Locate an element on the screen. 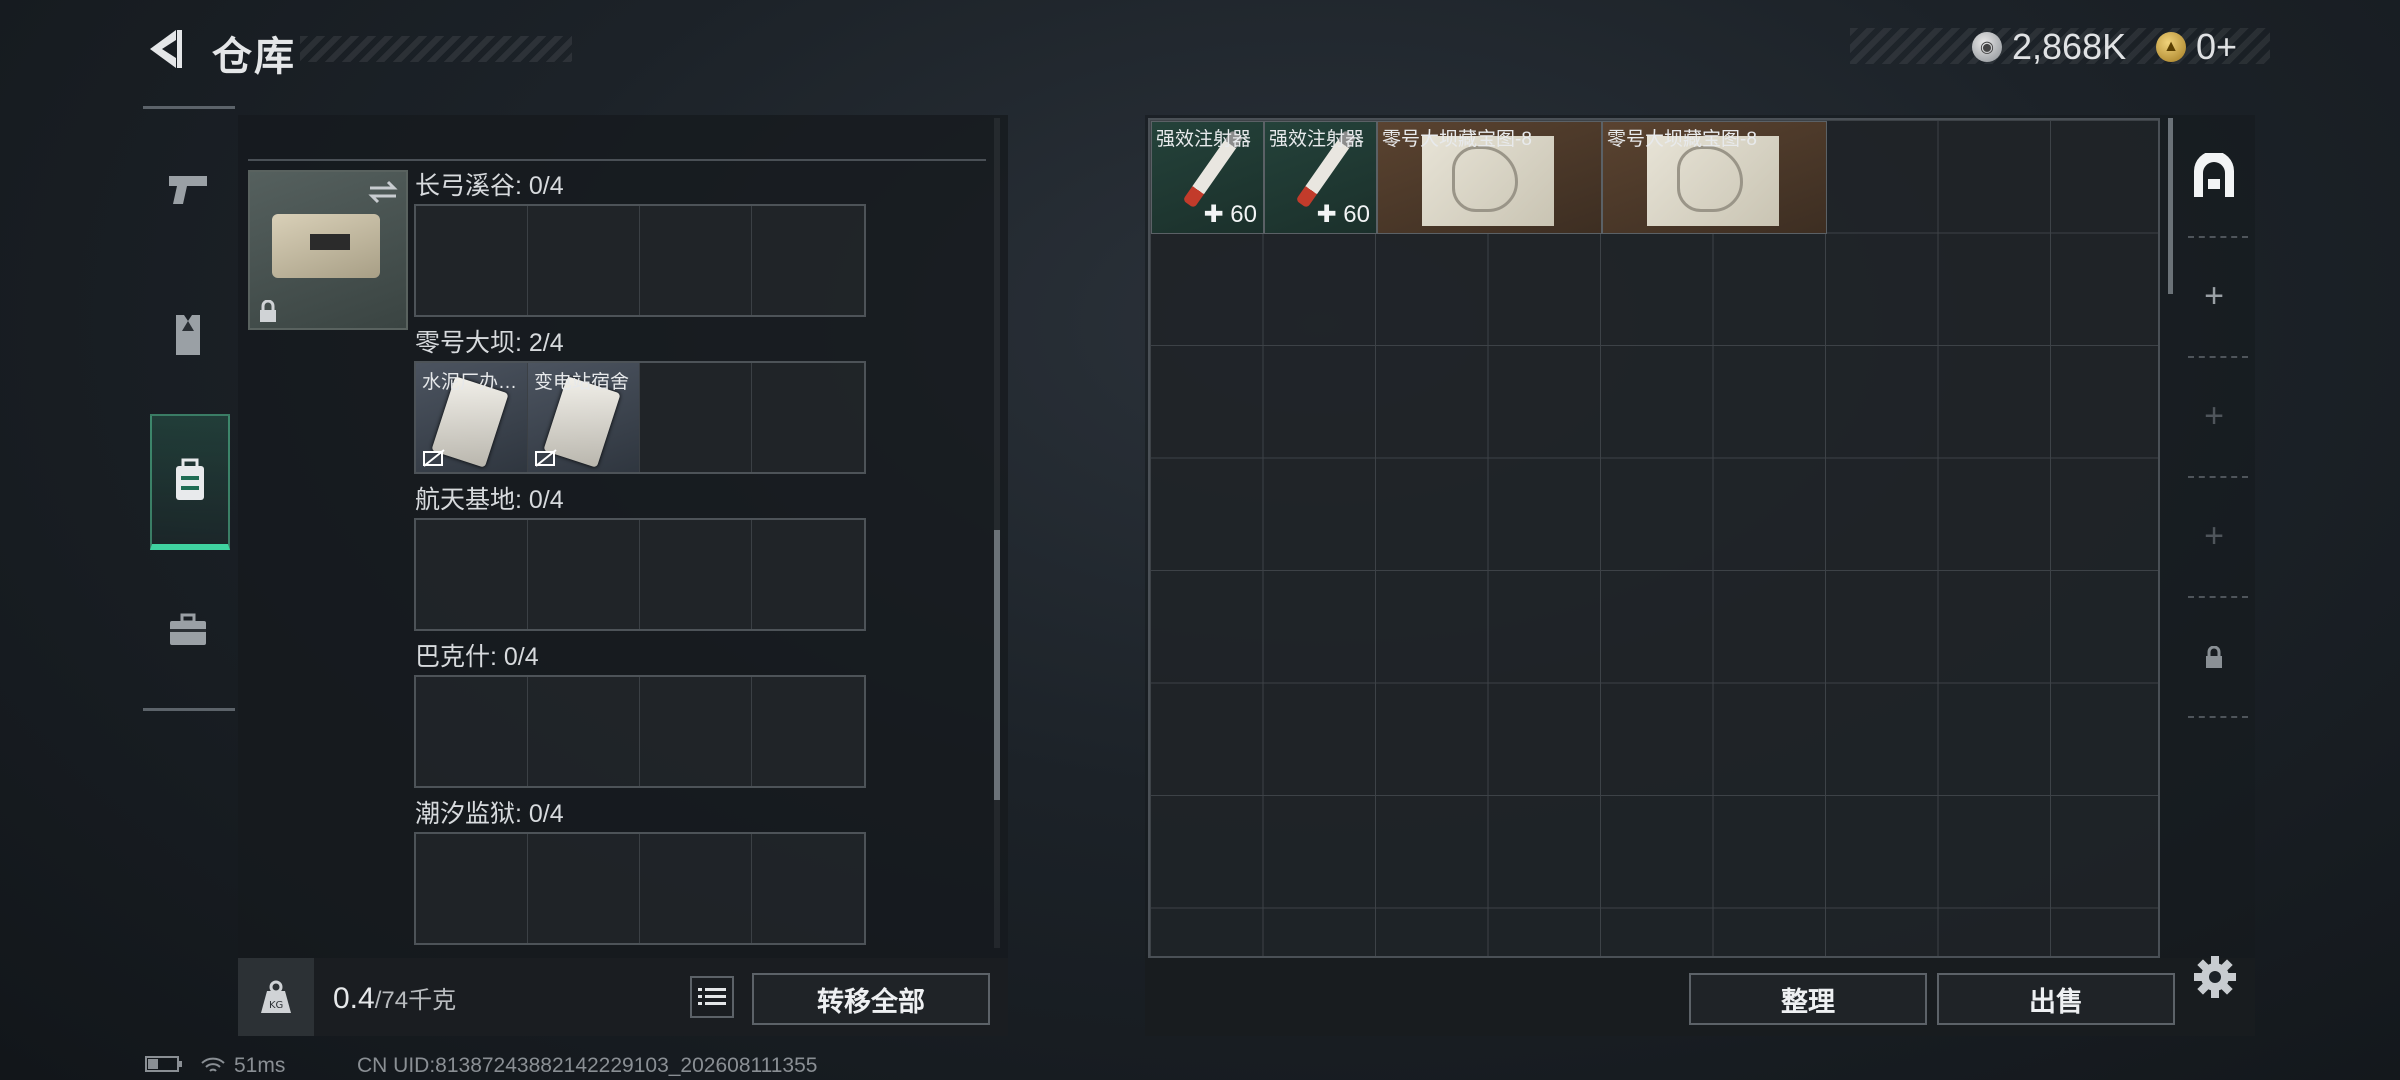 The width and height of the screenshot is (2400, 1080). nav-item-armor is located at coordinates (188, 335).